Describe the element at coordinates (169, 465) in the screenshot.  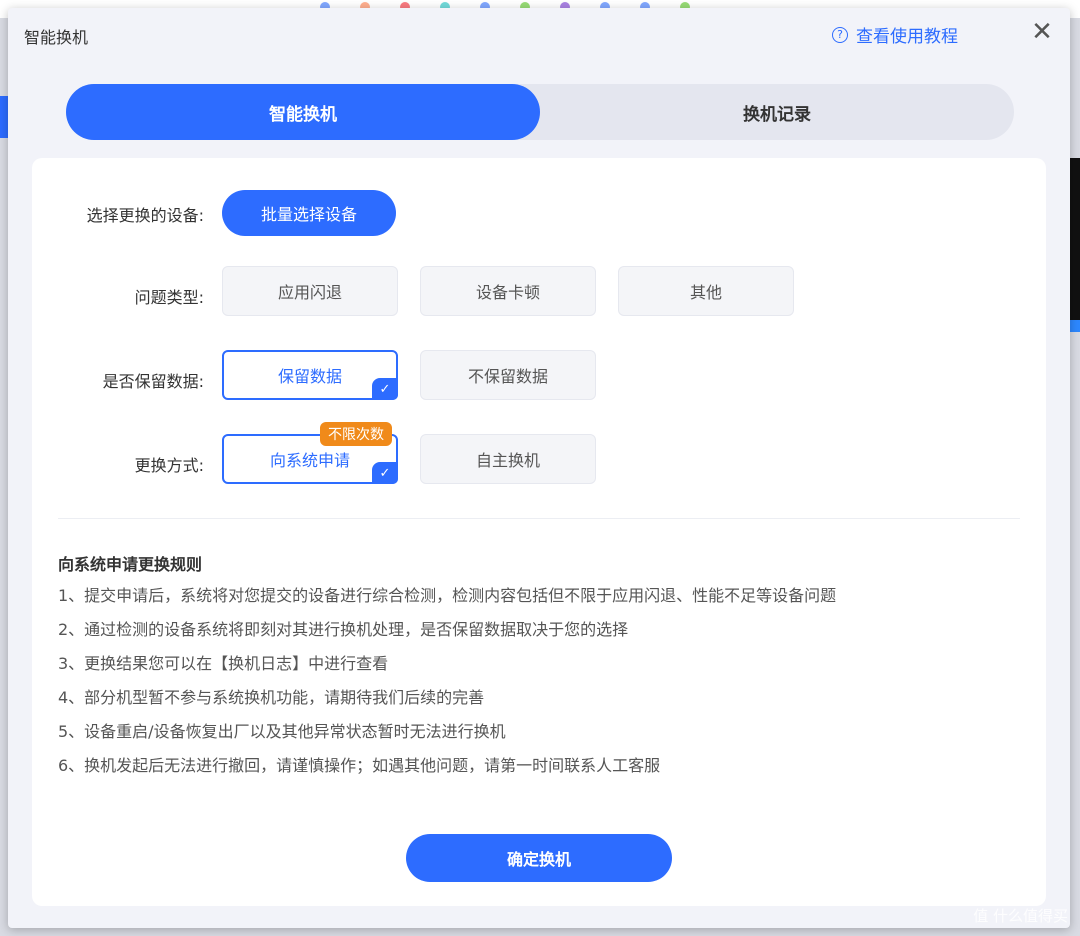
I see `switch-method-label: 更换方式:` at that location.